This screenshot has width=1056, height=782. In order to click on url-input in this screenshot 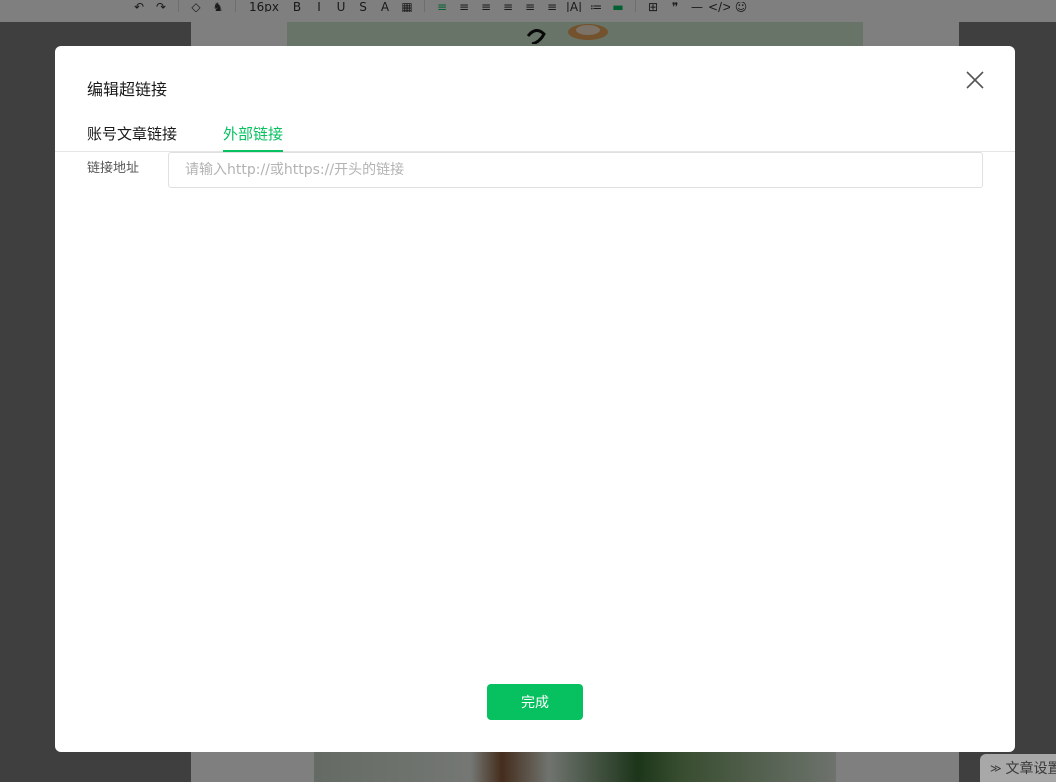, I will do `click(575, 170)`.